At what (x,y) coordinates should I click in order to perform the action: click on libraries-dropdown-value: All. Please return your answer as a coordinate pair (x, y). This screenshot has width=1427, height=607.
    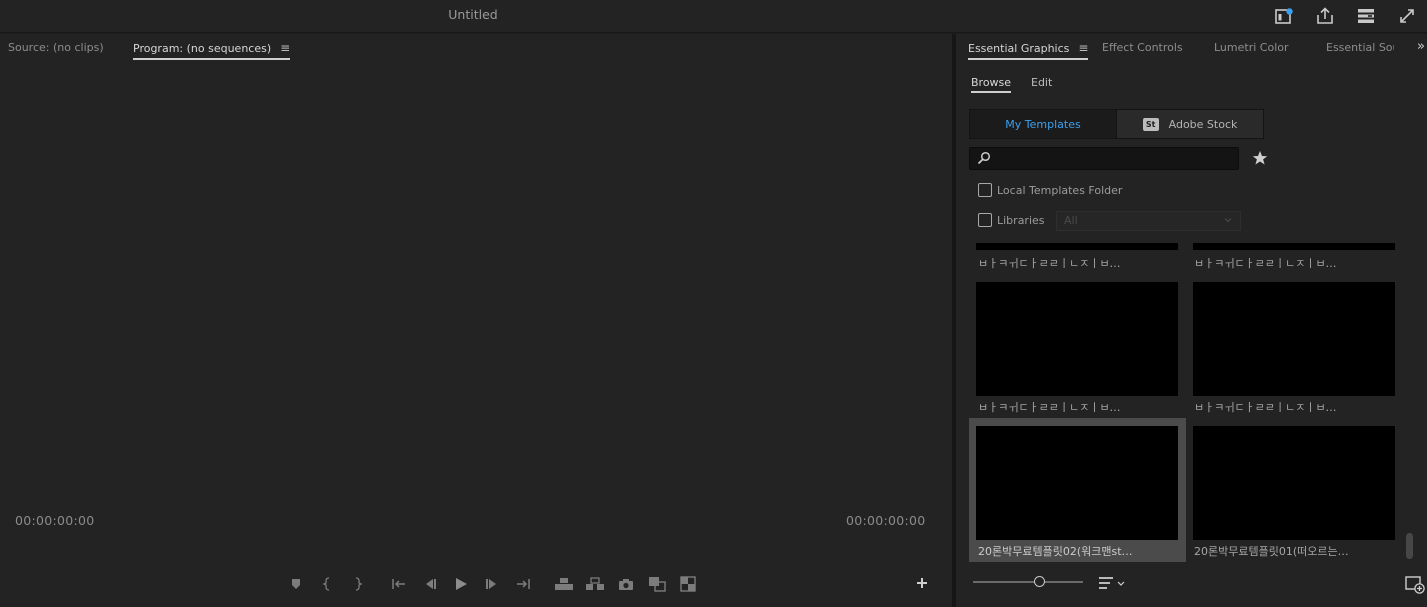
    Looking at the image, I should click on (1071, 220).